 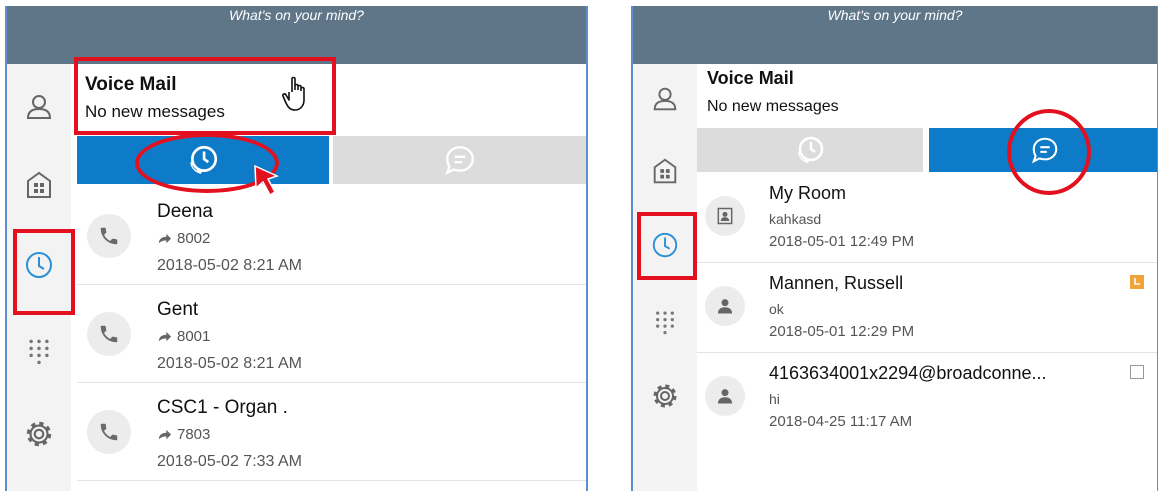 What do you see at coordinates (178, 309) in the screenshot?
I see `call-name: Gent` at bounding box center [178, 309].